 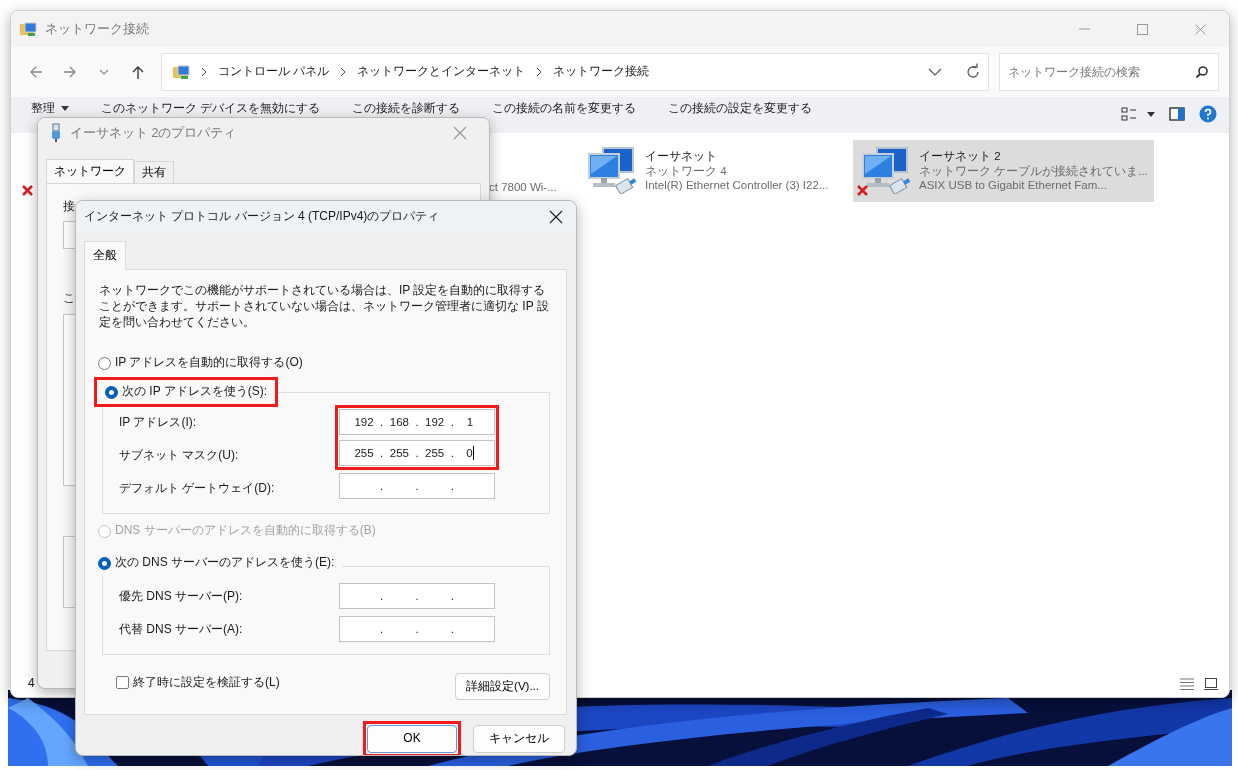 What do you see at coordinates (97, 29) in the screenshot?
I see `window-title: ネットワーク接続` at bounding box center [97, 29].